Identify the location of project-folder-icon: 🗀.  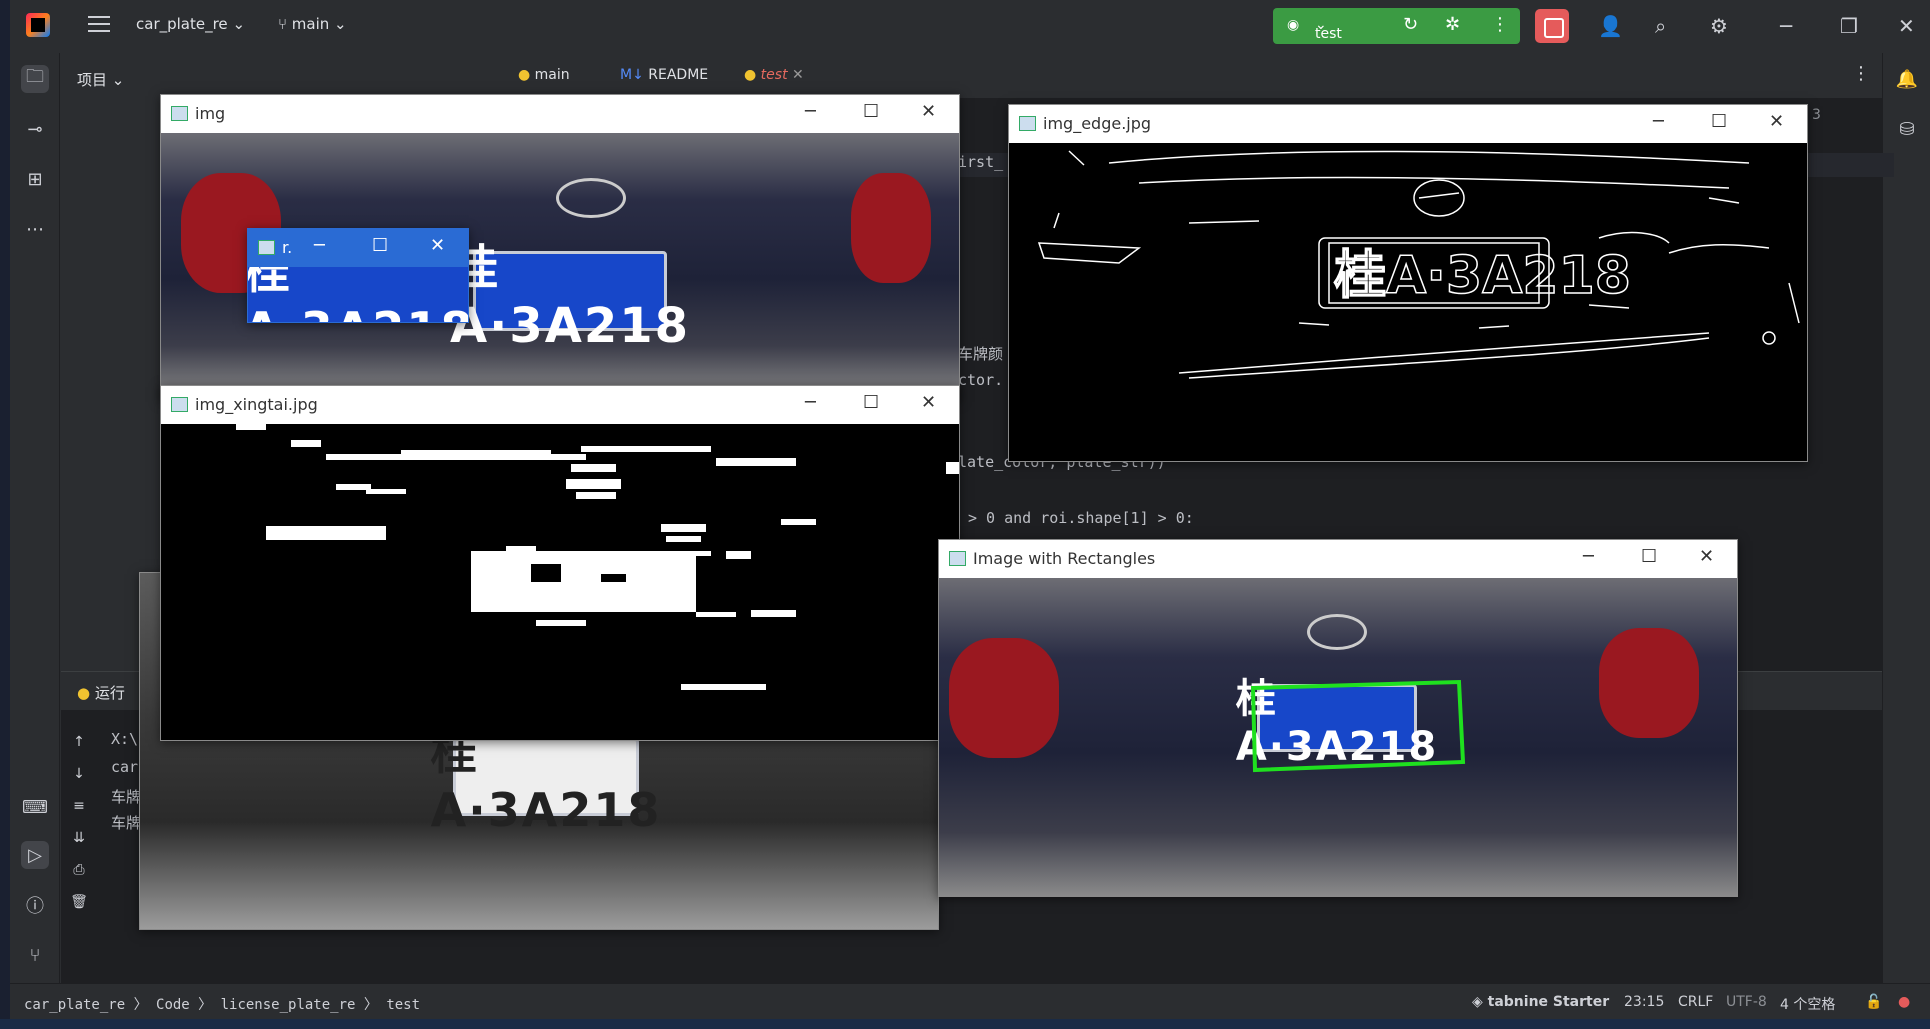
(35, 79).